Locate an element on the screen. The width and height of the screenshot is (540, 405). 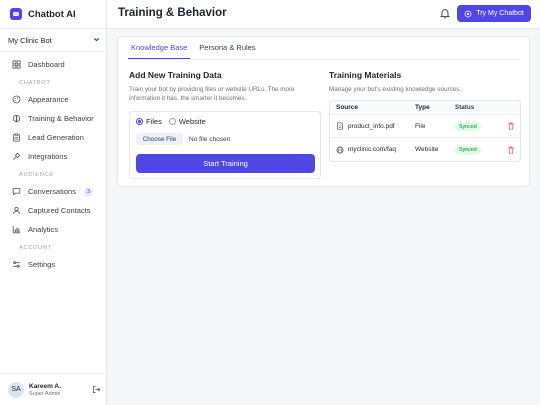
page-header: Training & Behavior Try My Chatbot is located at coordinates (323, 14).